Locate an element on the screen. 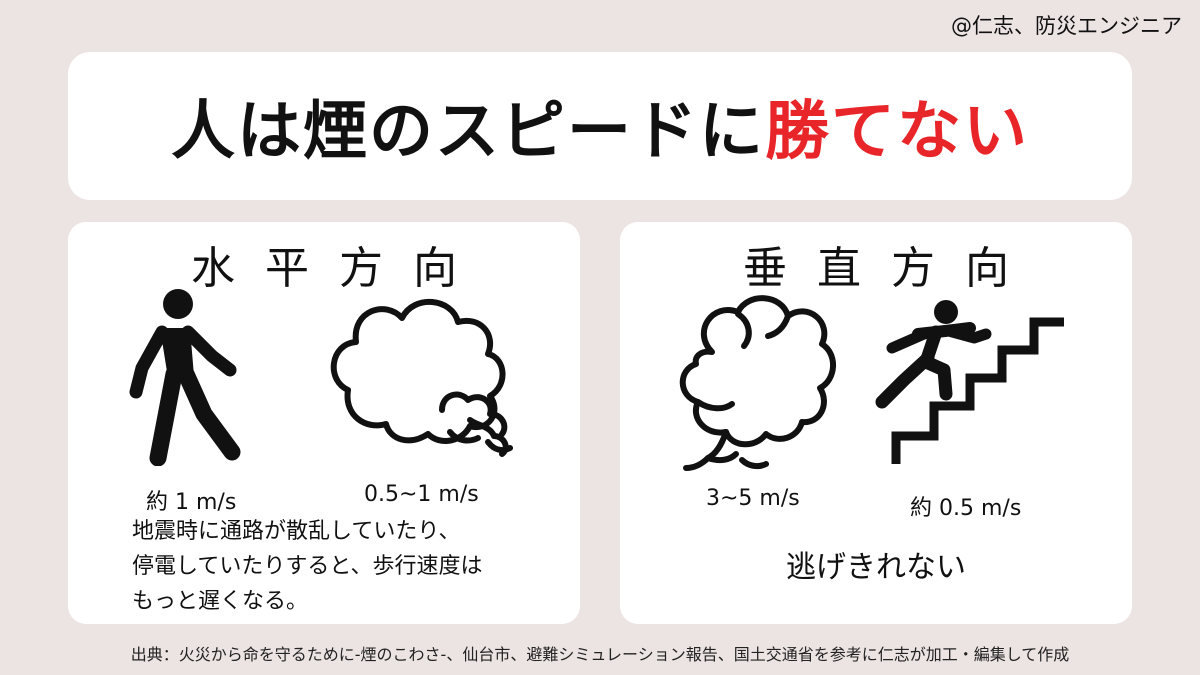  title-main: 人は煙のスピードに is located at coordinates (468, 132).